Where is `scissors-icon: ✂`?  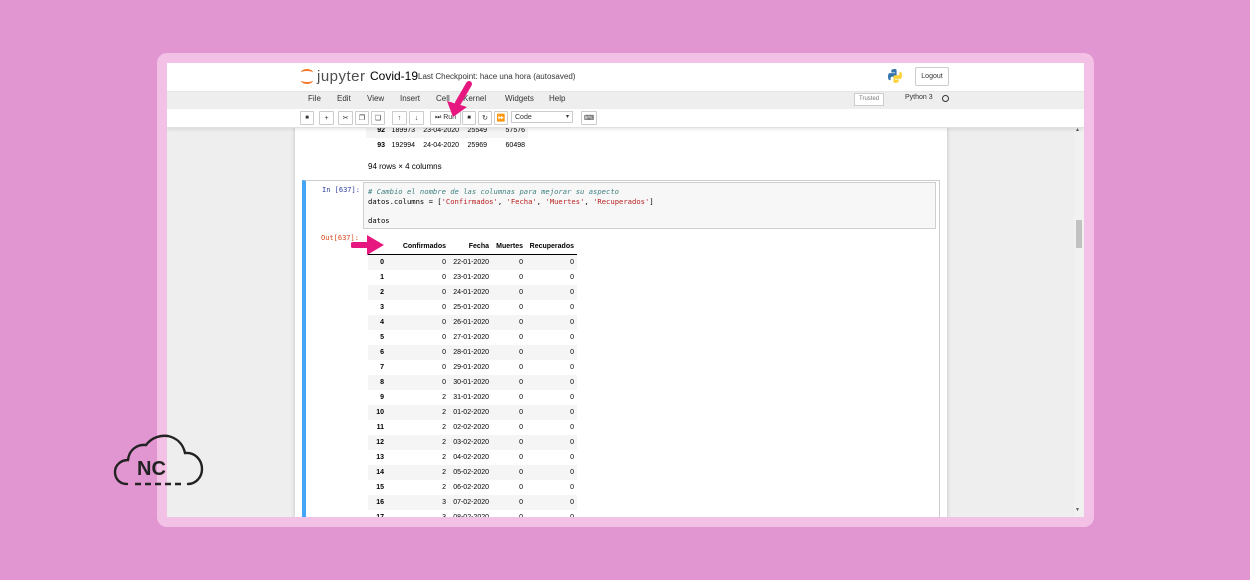 scissors-icon: ✂ is located at coordinates (345, 118).